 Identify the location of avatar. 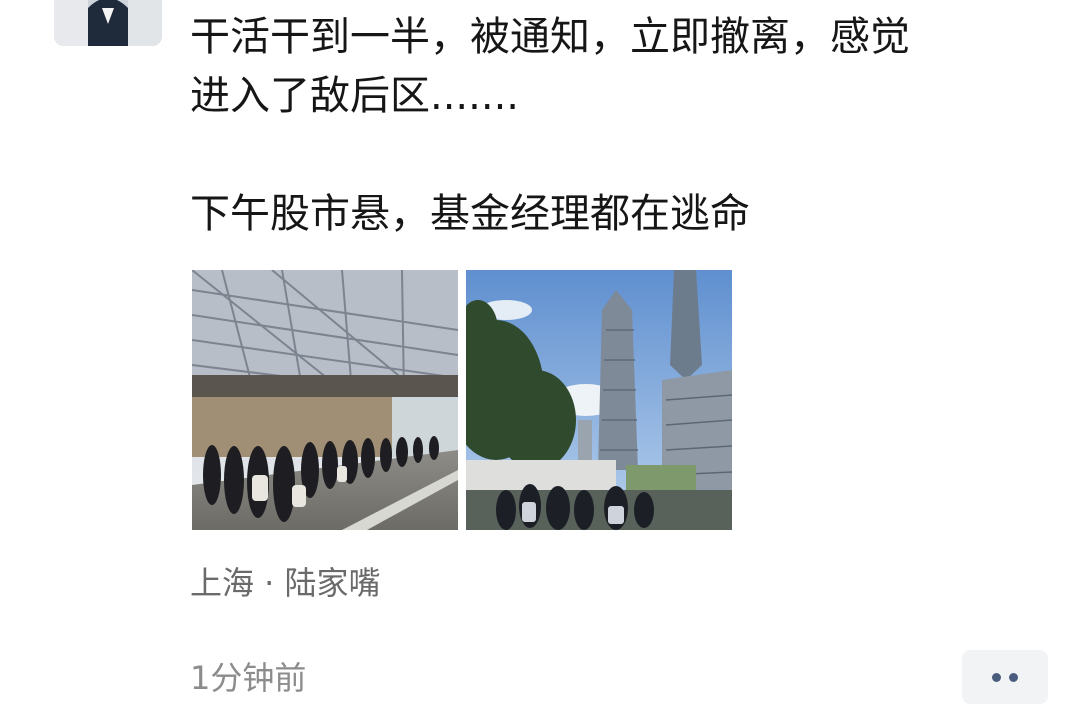
(108, 23).